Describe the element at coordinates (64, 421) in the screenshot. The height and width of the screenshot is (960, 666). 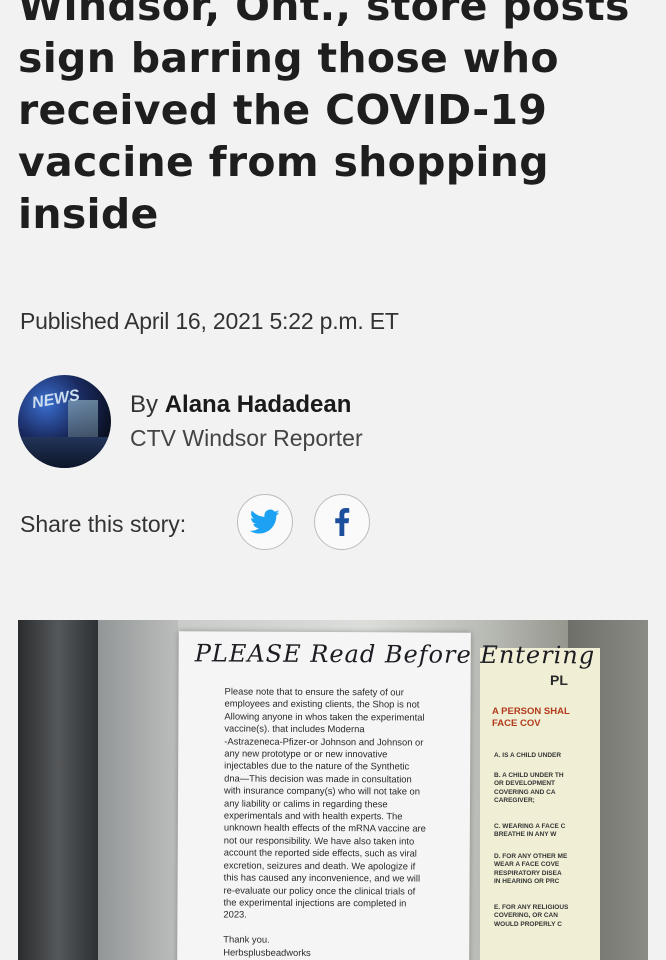
I see `author-avatar: NEWS` at that location.